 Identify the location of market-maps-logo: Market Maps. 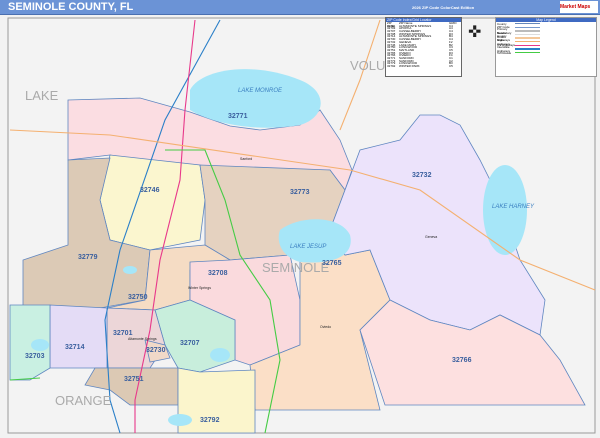
(579, 7).